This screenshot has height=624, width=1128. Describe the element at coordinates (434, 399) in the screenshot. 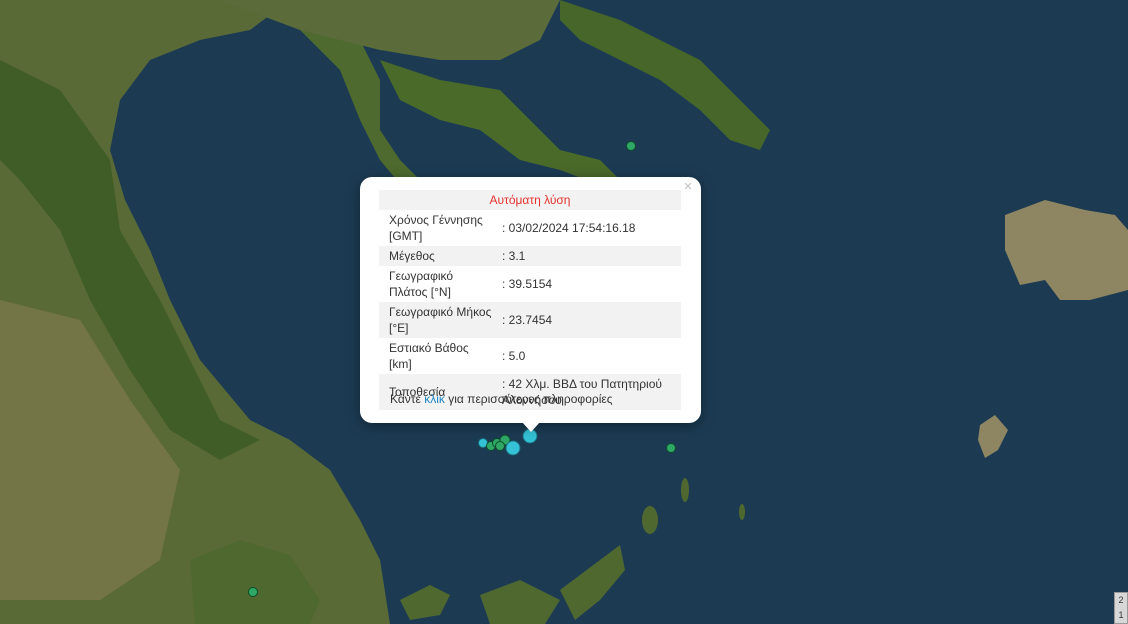

I see `more-info-link: κλικ` at that location.